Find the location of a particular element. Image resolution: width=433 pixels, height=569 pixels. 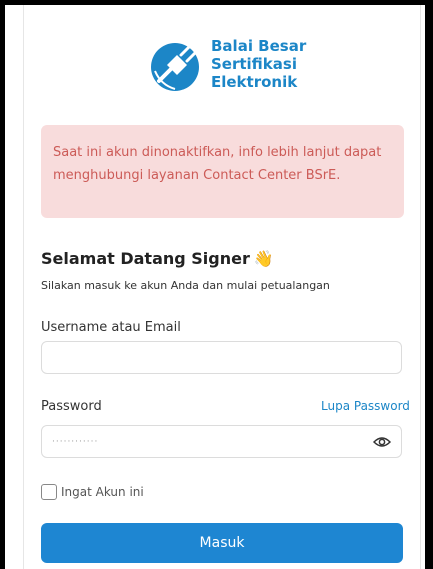

remember-checkbox is located at coordinates (49, 492).